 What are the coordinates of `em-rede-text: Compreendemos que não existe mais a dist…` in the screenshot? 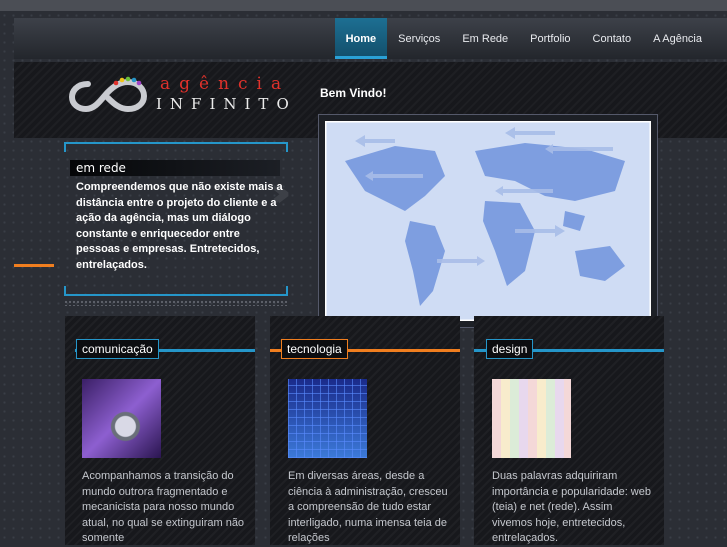 It's located at (179, 226).